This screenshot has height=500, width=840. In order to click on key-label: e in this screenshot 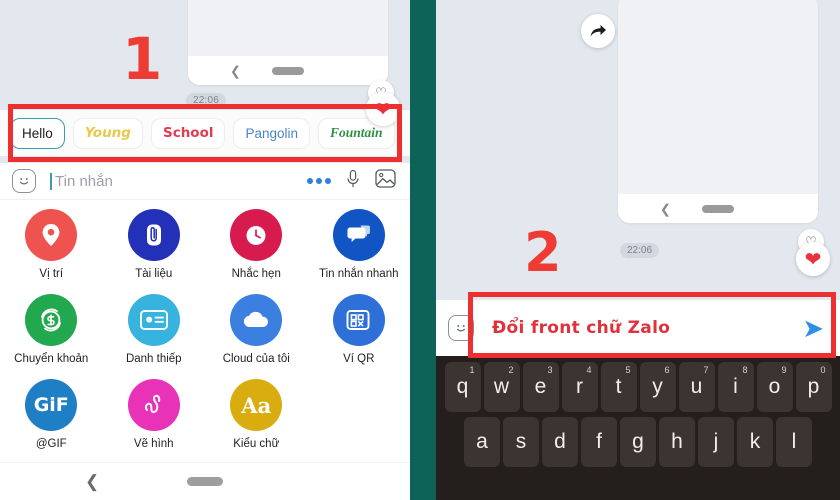, I will do `click(540, 386)`.